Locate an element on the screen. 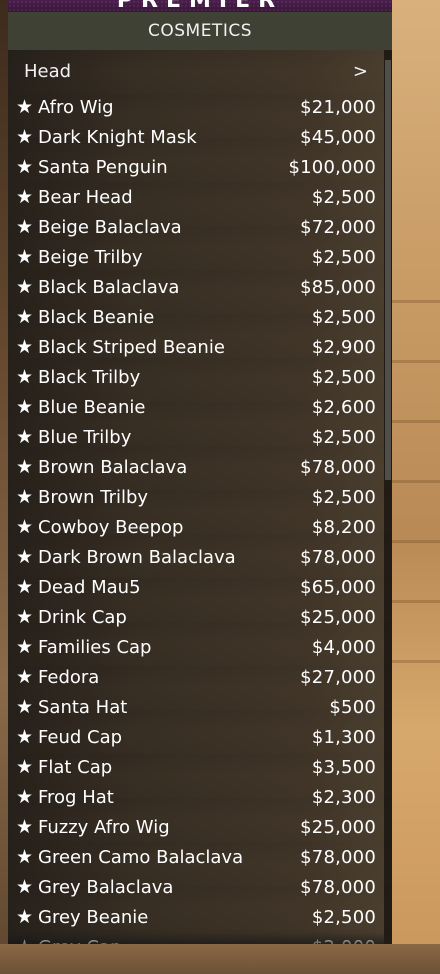 The height and width of the screenshot is (974, 440). list-item: ★ Cowboy Beepop $8,200 is located at coordinates (196, 527).